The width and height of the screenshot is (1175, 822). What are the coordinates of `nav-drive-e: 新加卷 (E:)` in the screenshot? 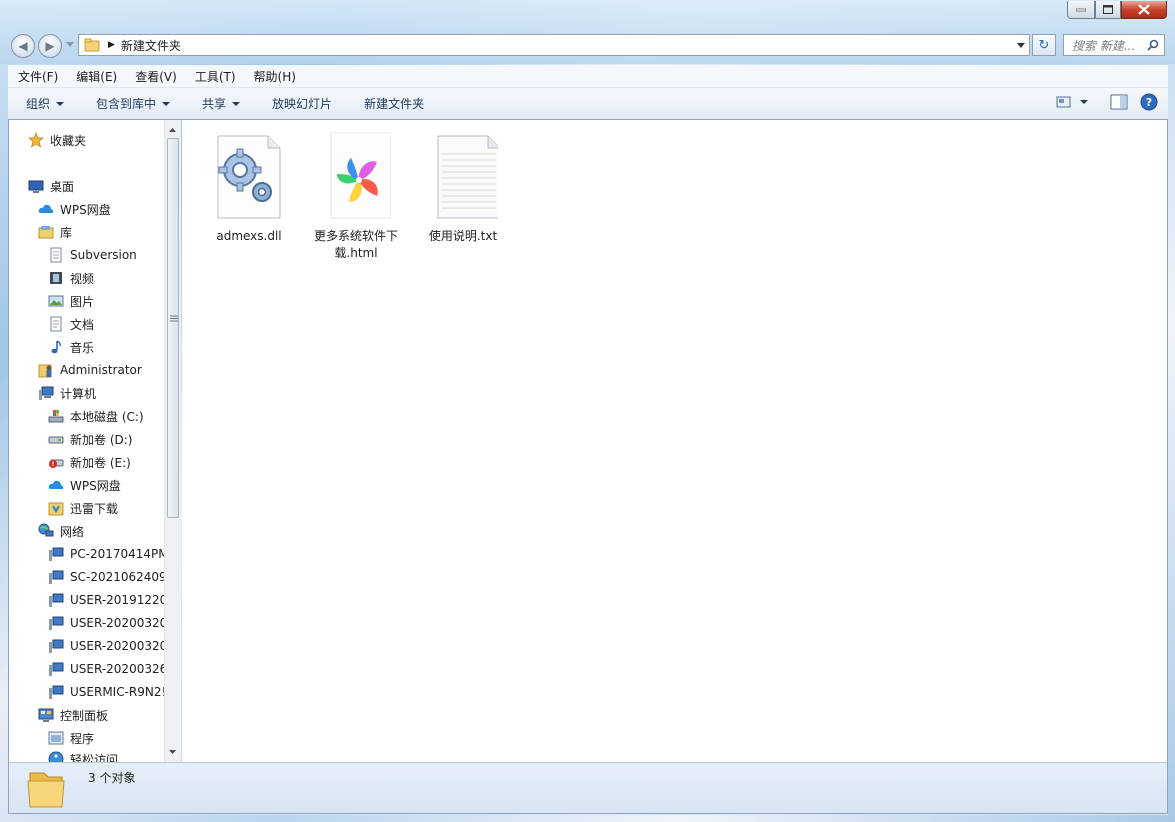 It's located at (89, 462).